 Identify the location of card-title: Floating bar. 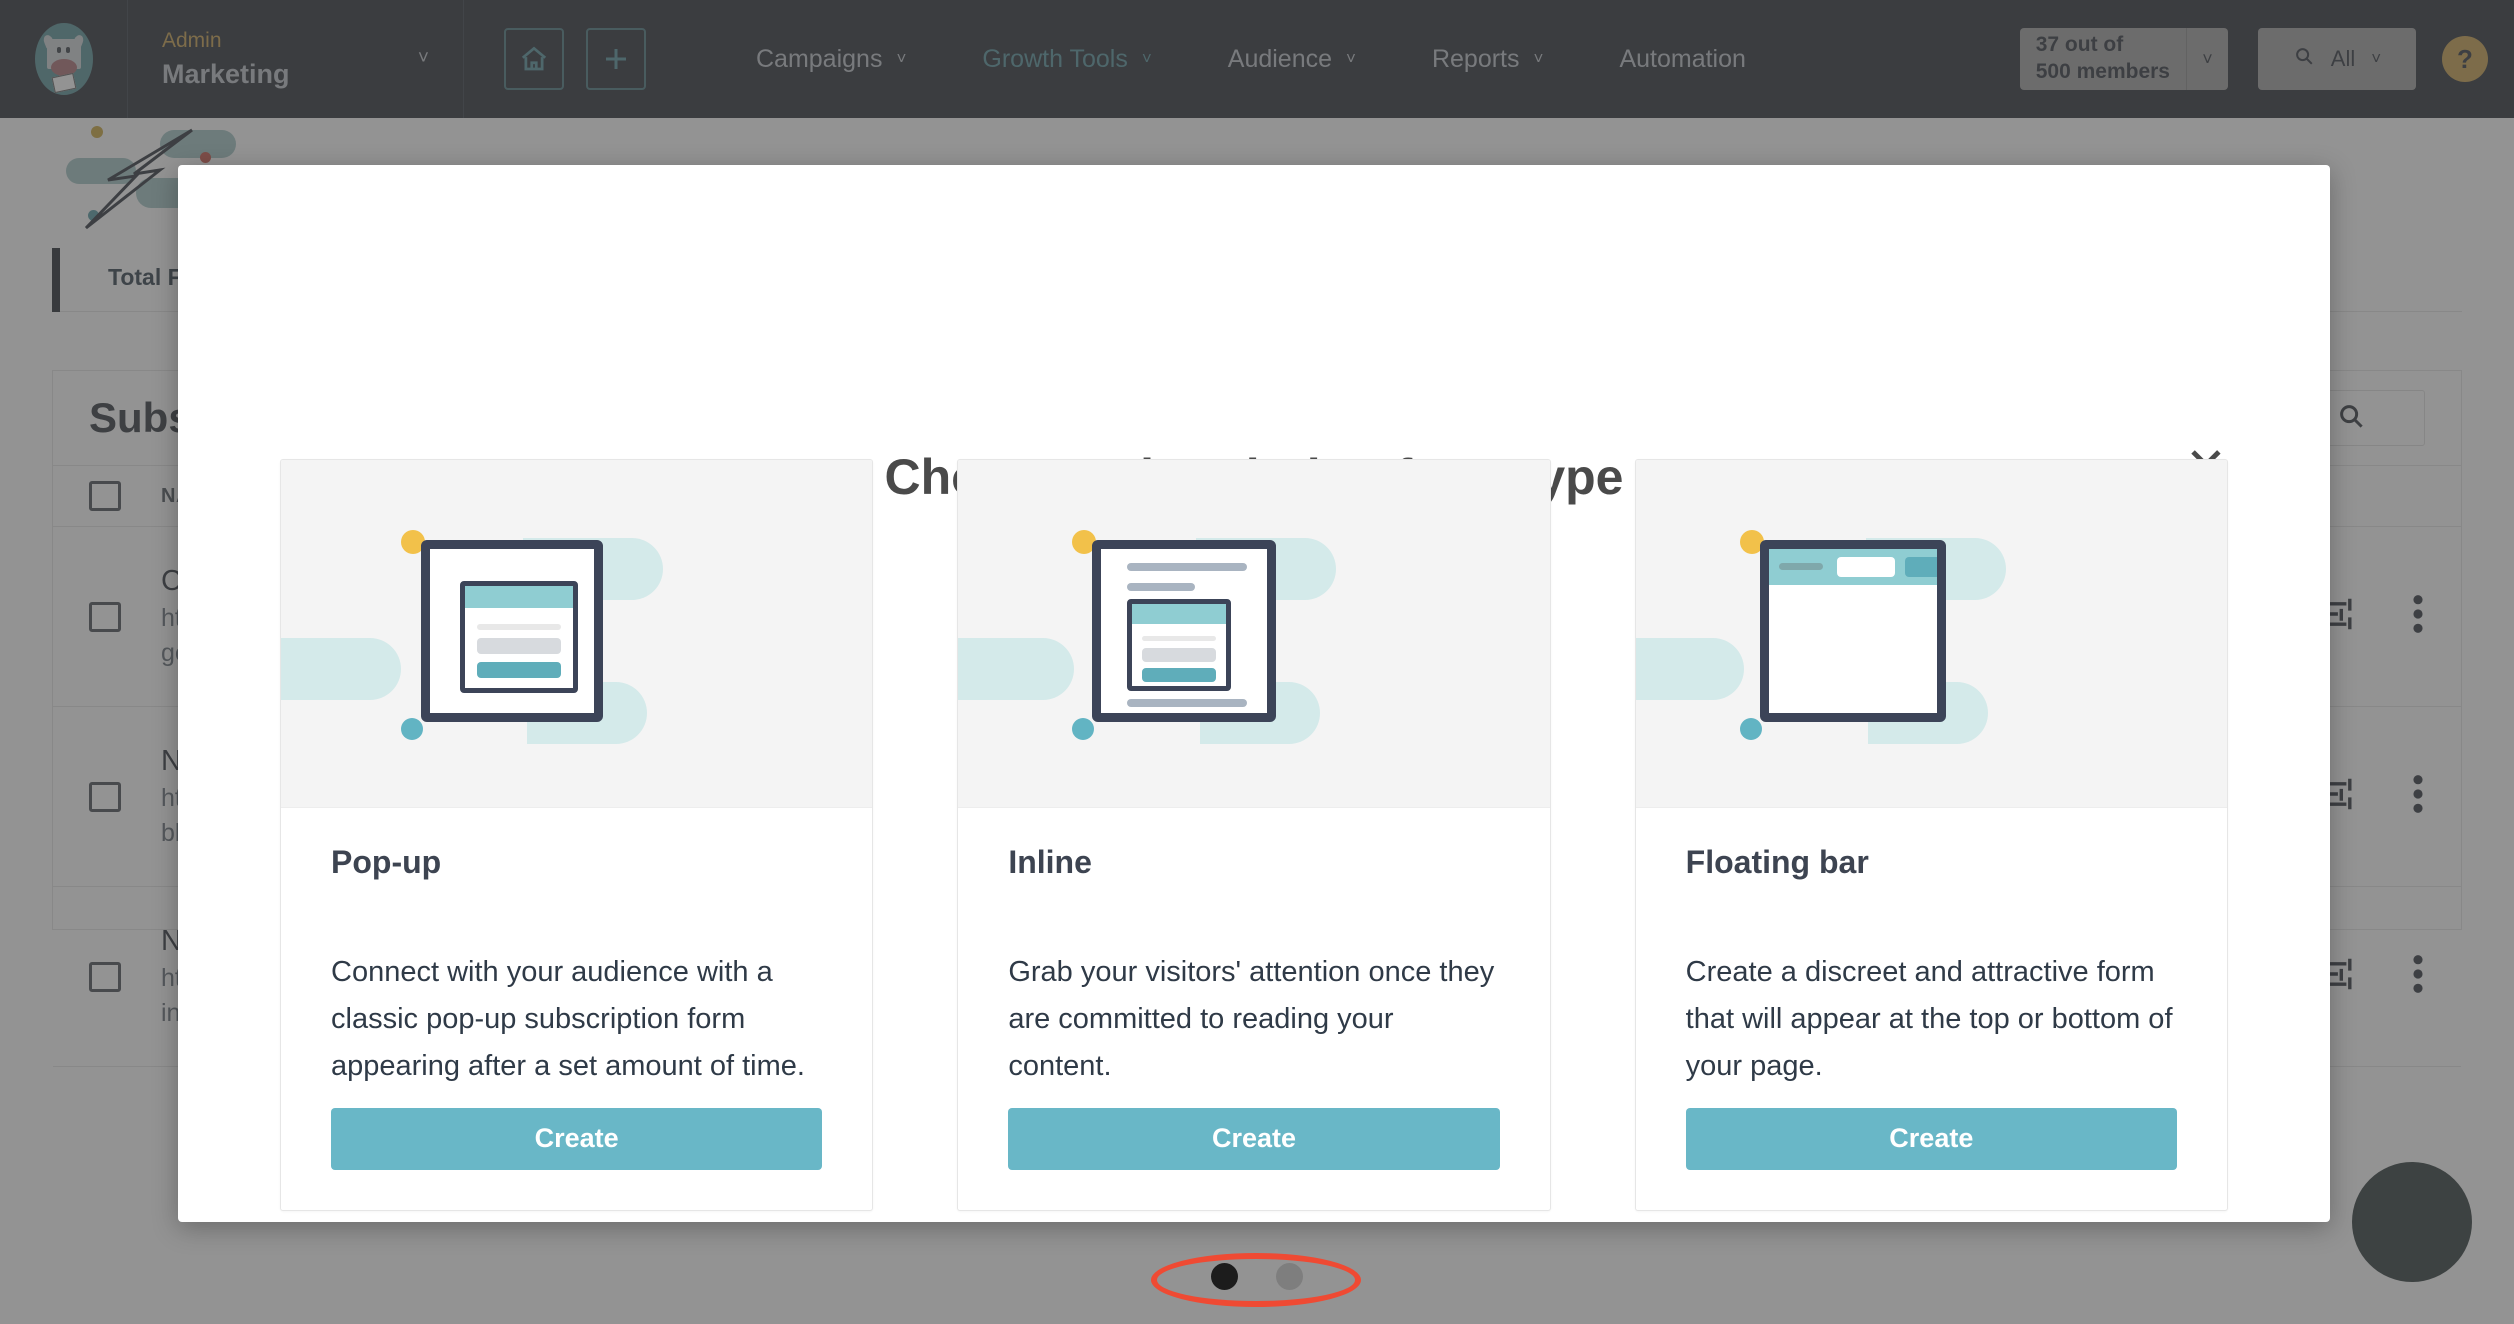
(1777, 862).